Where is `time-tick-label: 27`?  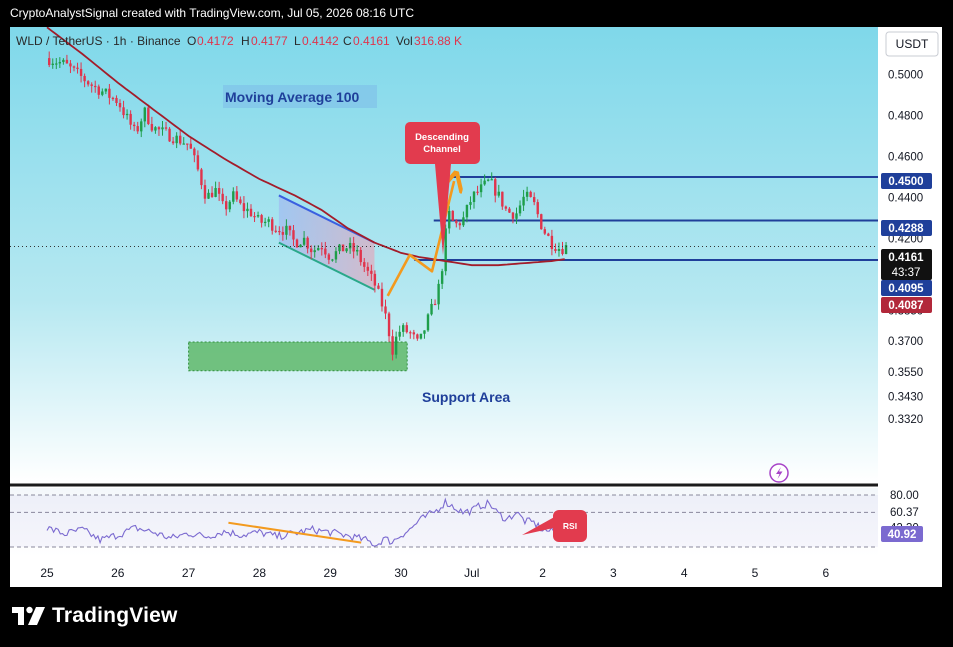
time-tick-label: 27 is located at coordinates (189, 573).